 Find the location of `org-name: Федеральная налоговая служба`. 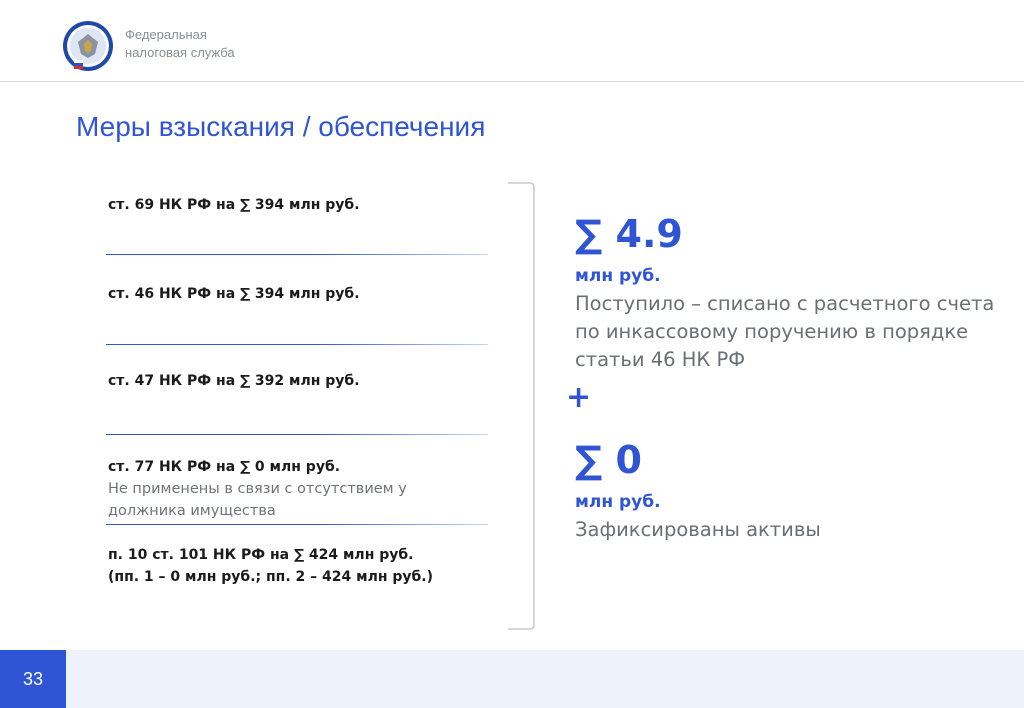

org-name: Федеральная налоговая служба is located at coordinates (180, 43).